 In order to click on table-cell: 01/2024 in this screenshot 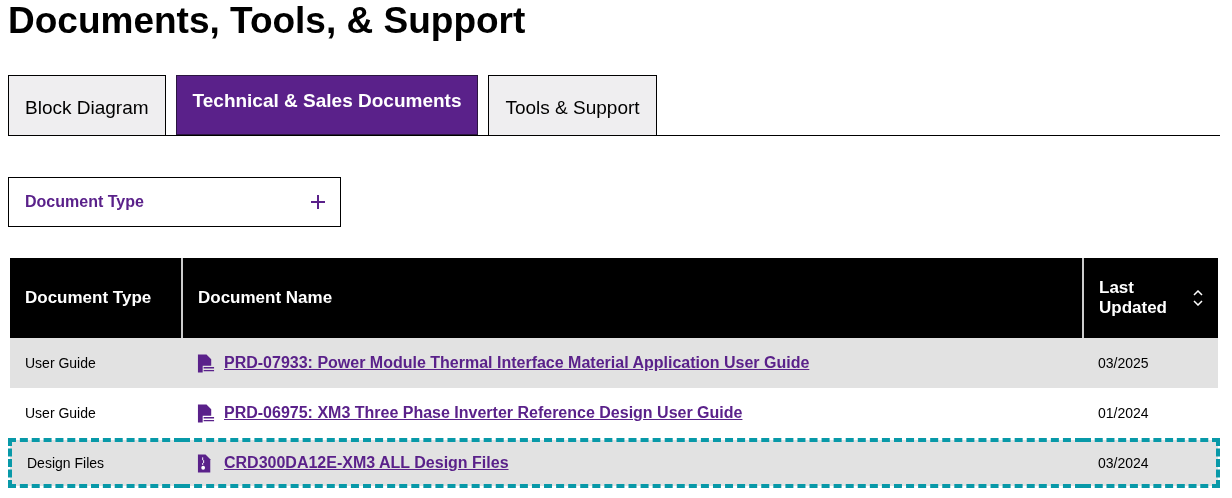, I will do `click(1150, 414)`.